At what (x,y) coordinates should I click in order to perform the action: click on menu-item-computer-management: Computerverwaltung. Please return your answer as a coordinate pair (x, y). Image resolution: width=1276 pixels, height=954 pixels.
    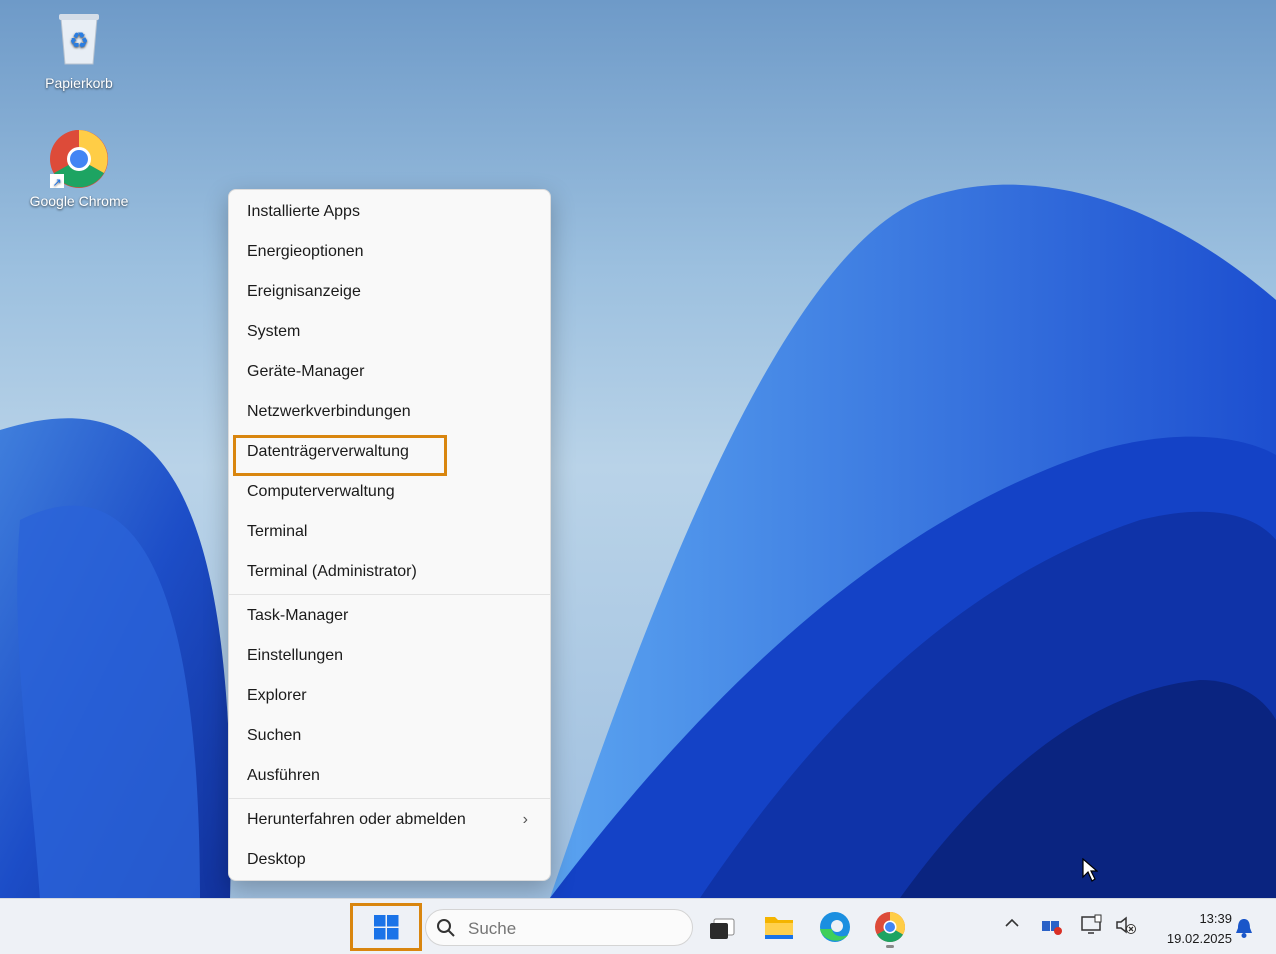
    Looking at the image, I should click on (389, 492).